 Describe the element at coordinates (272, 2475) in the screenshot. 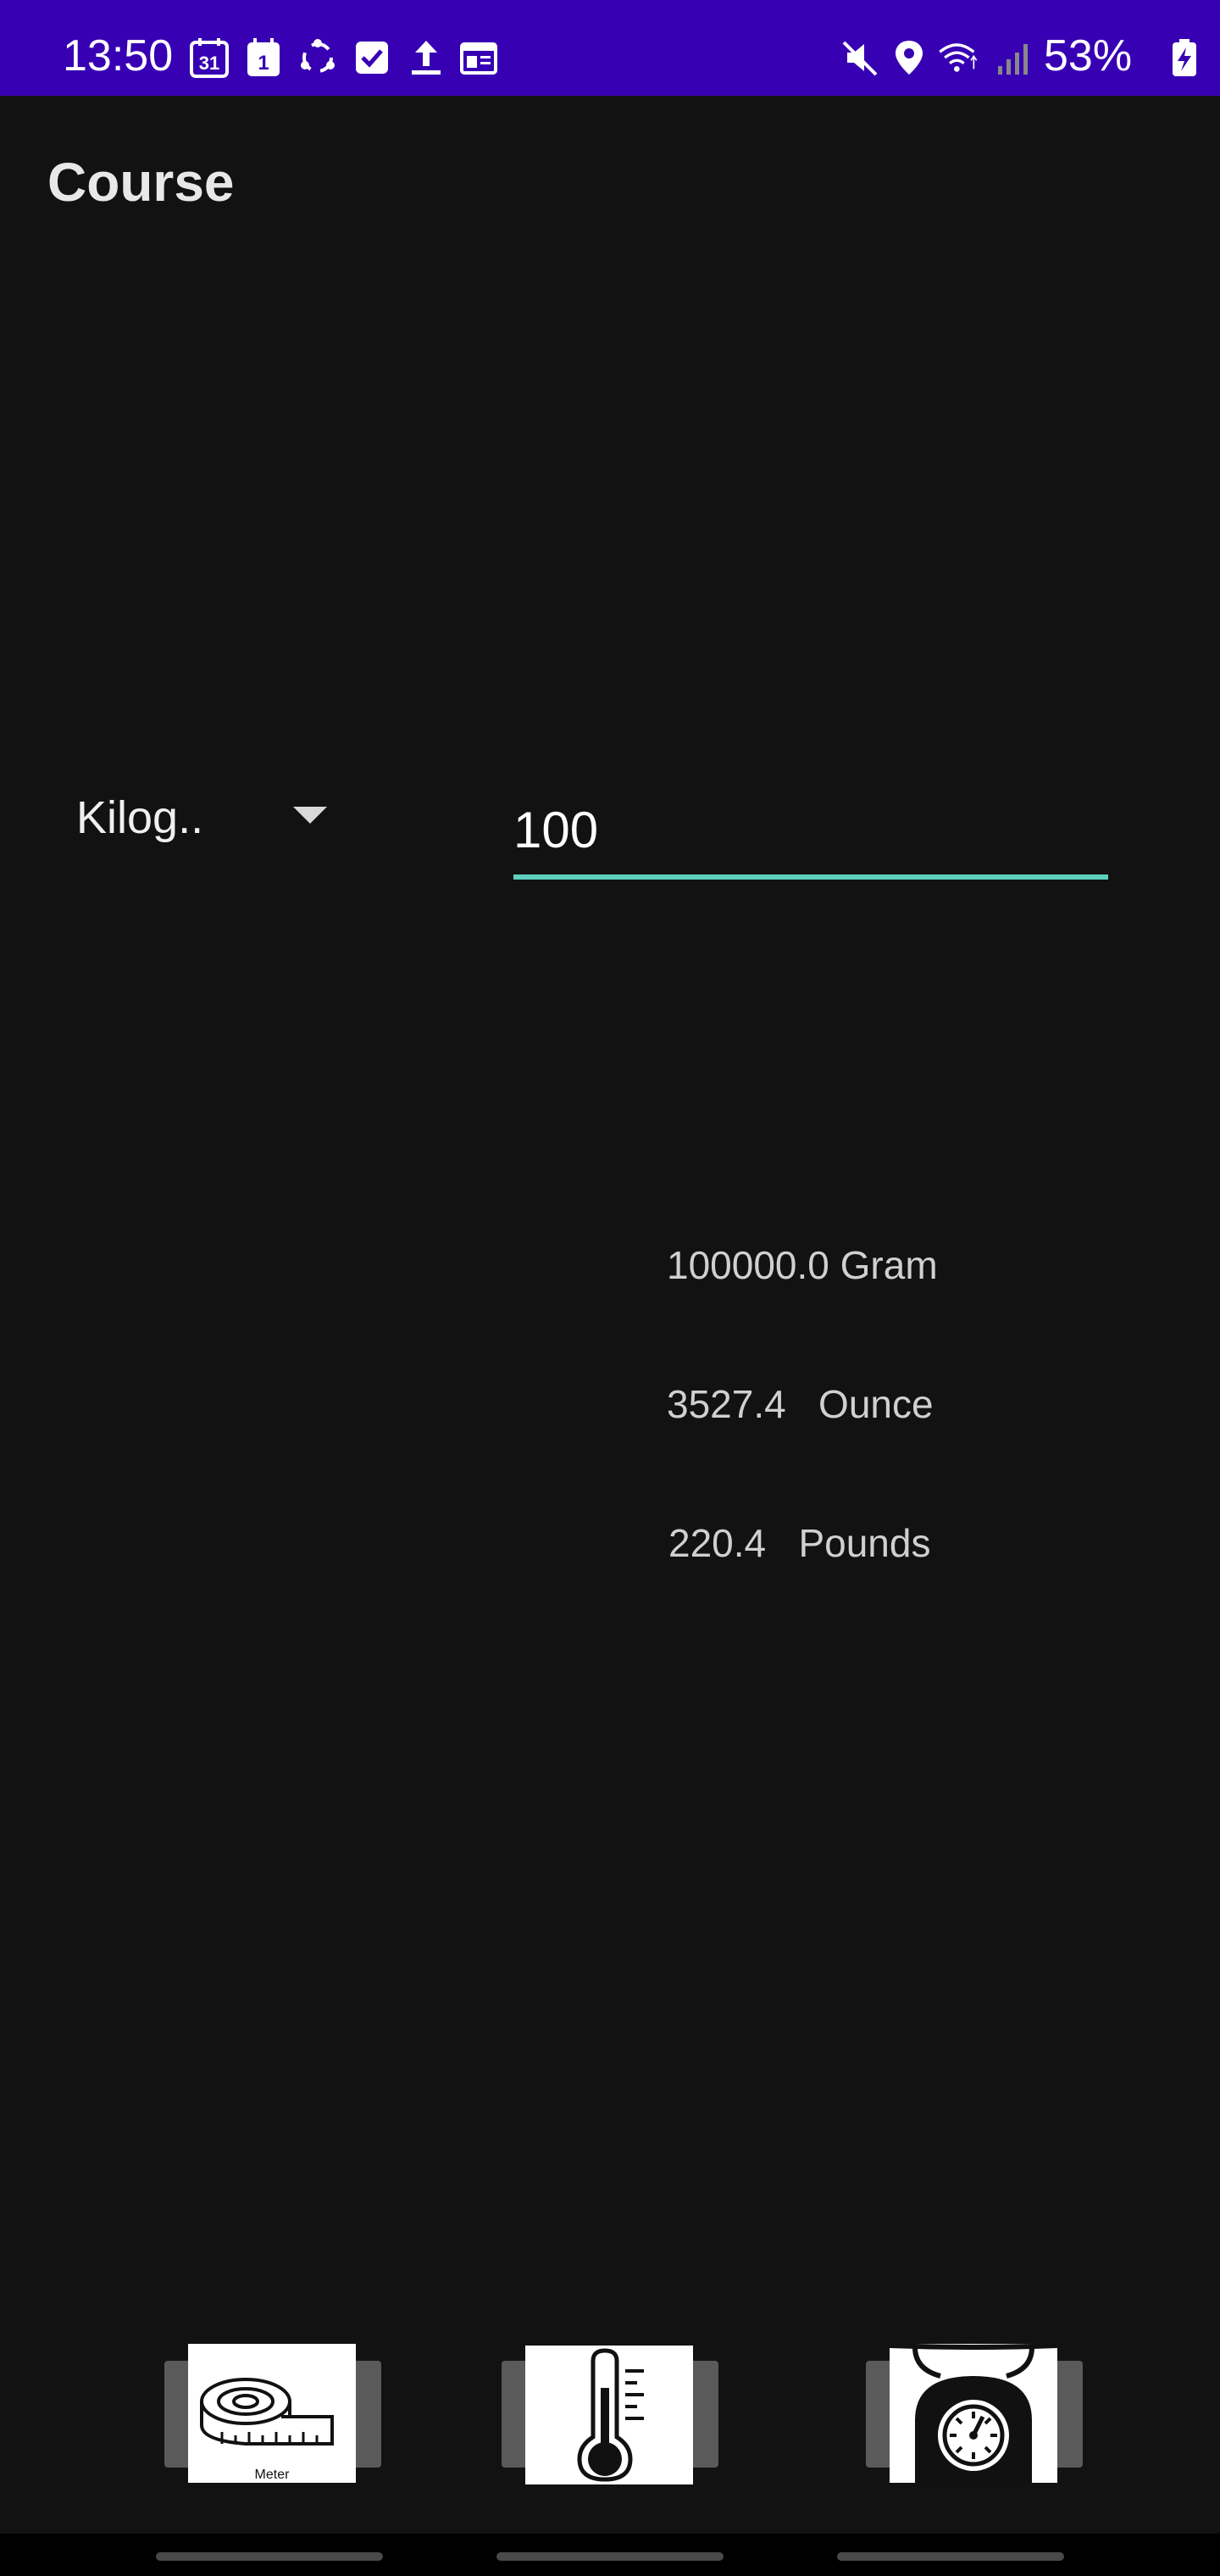

I see `meter-caption: Meter` at that location.